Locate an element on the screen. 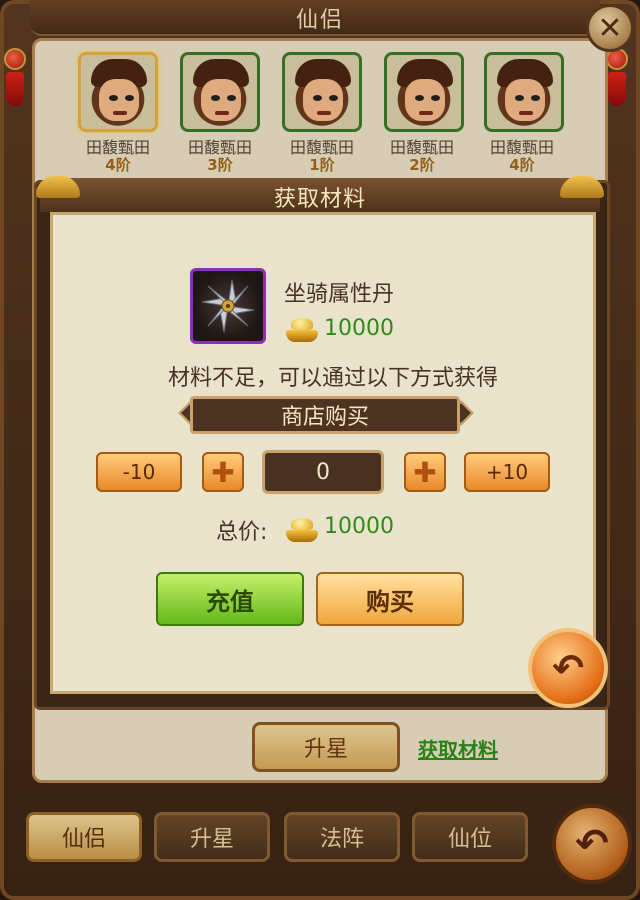 The image size is (640, 900). shuriken-icon is located at coordinates (228, 306).